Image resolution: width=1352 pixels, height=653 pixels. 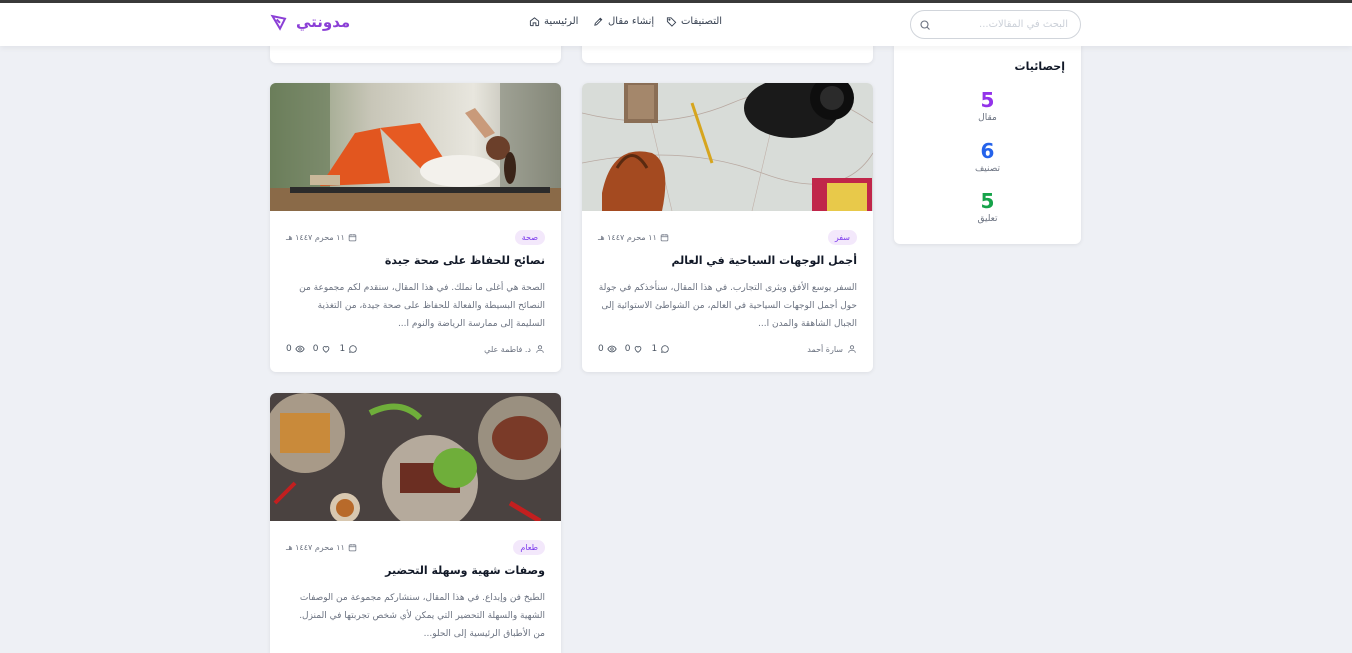 I want to click on stat-posts-label: مقال, so click(x=987, y=118).